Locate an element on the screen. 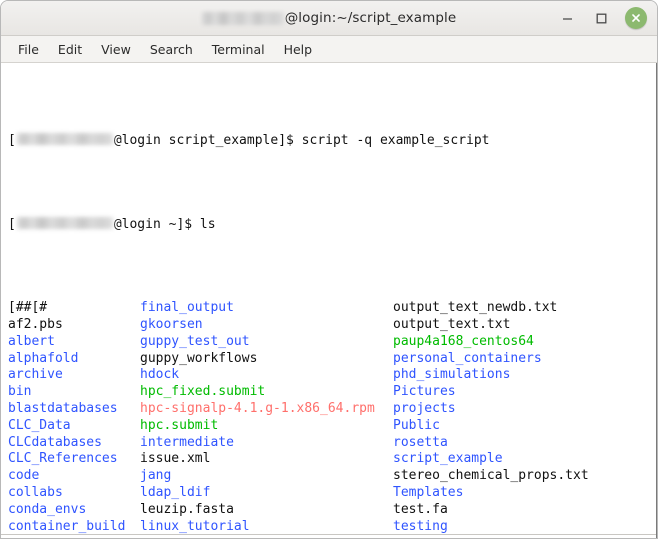 This screenshot has height=539, width=658. ls-entry: guppy_test_out is located at coordinates (195, 341).